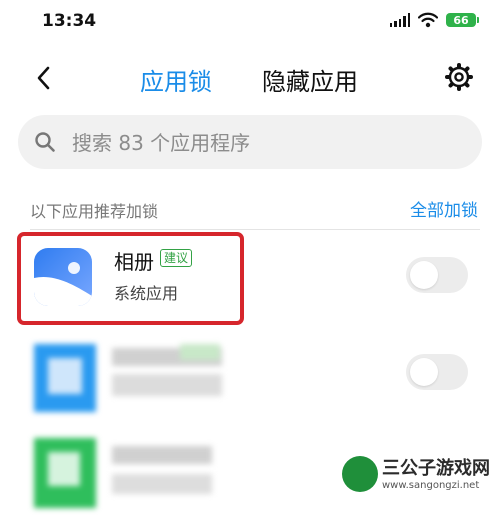  Describe the element at coordinates (176, 79) in the screenshot. I see `tab-app-lock: 应用锁` at that location.